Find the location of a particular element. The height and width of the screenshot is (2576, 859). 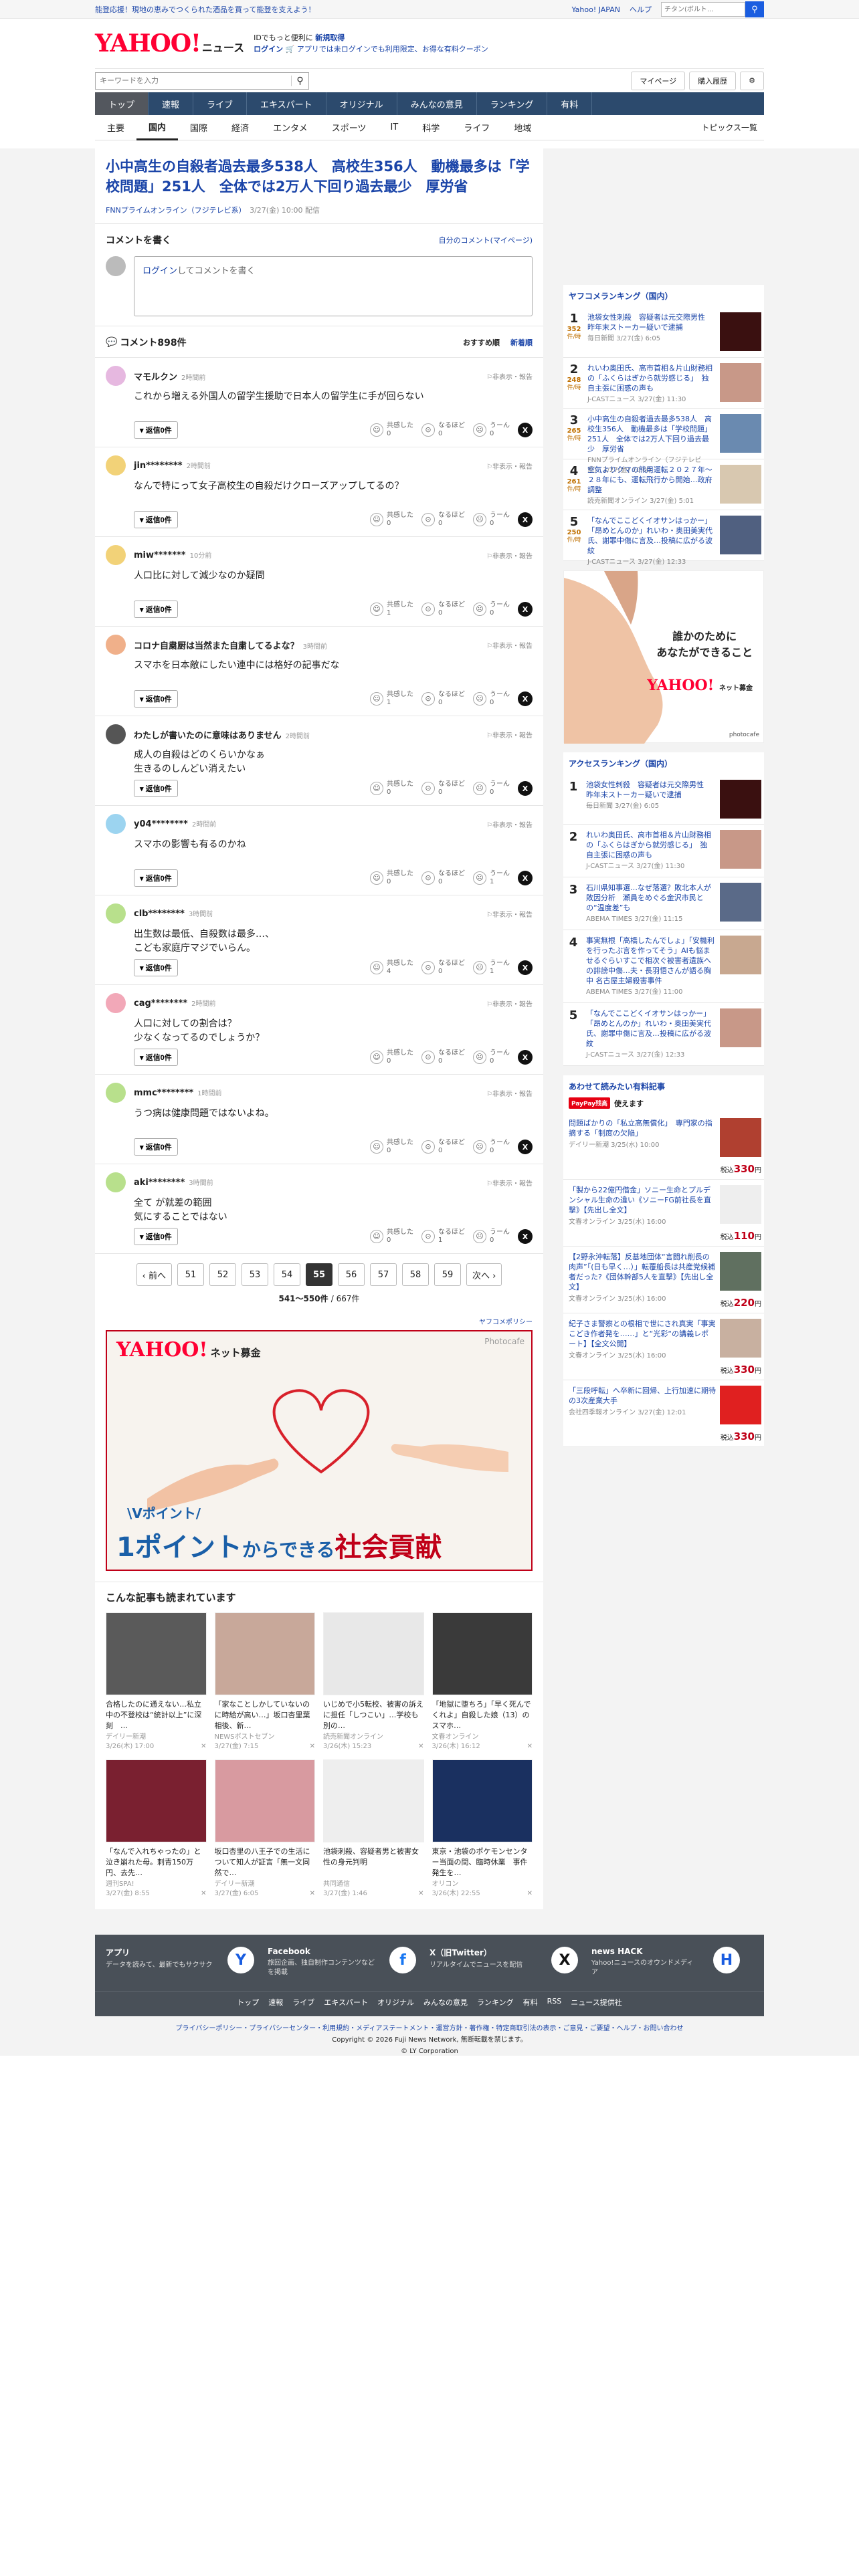

gnav-item: ライブ is located at coordinates (220, 103).